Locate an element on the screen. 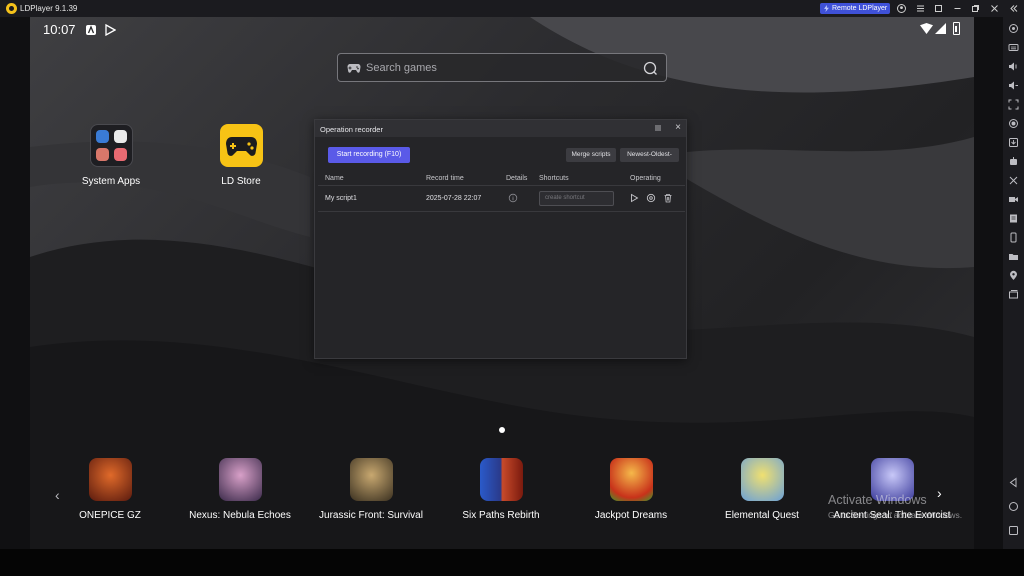 This screenshot has height=576, width=1024. pin-icon is located at coordinates (938, 8).